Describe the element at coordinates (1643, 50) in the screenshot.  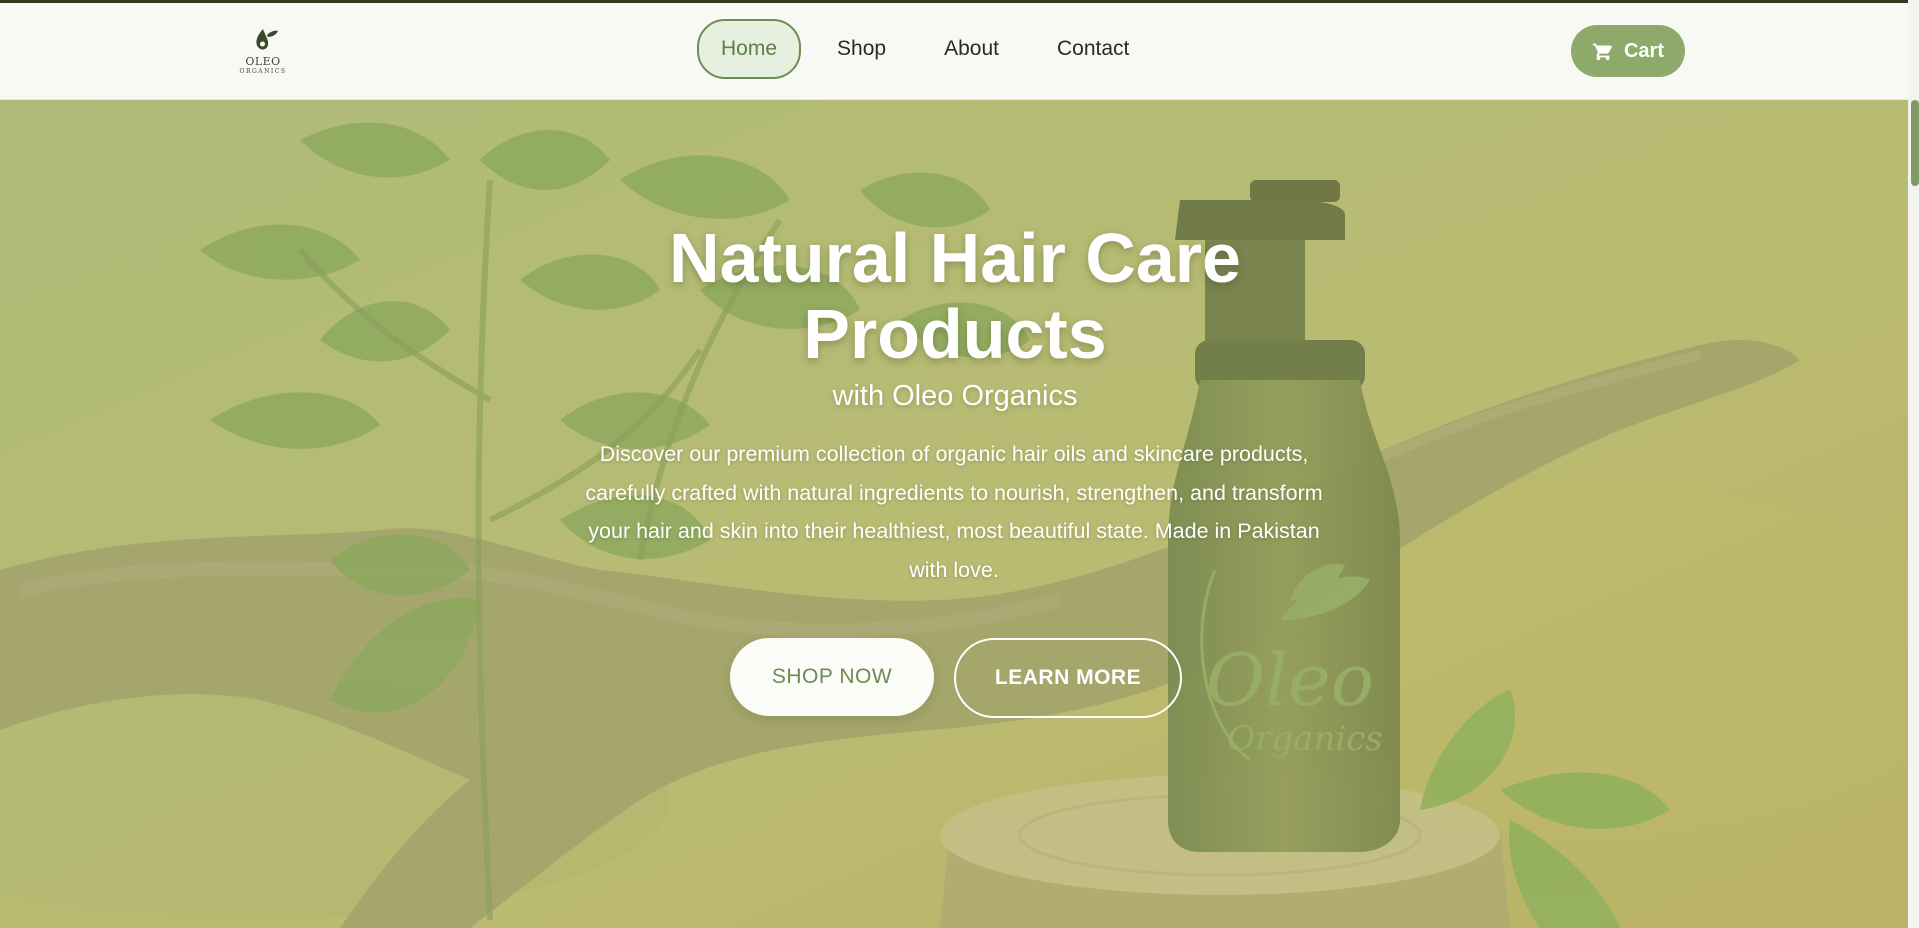
I see `cart-label: Cart` at that location.